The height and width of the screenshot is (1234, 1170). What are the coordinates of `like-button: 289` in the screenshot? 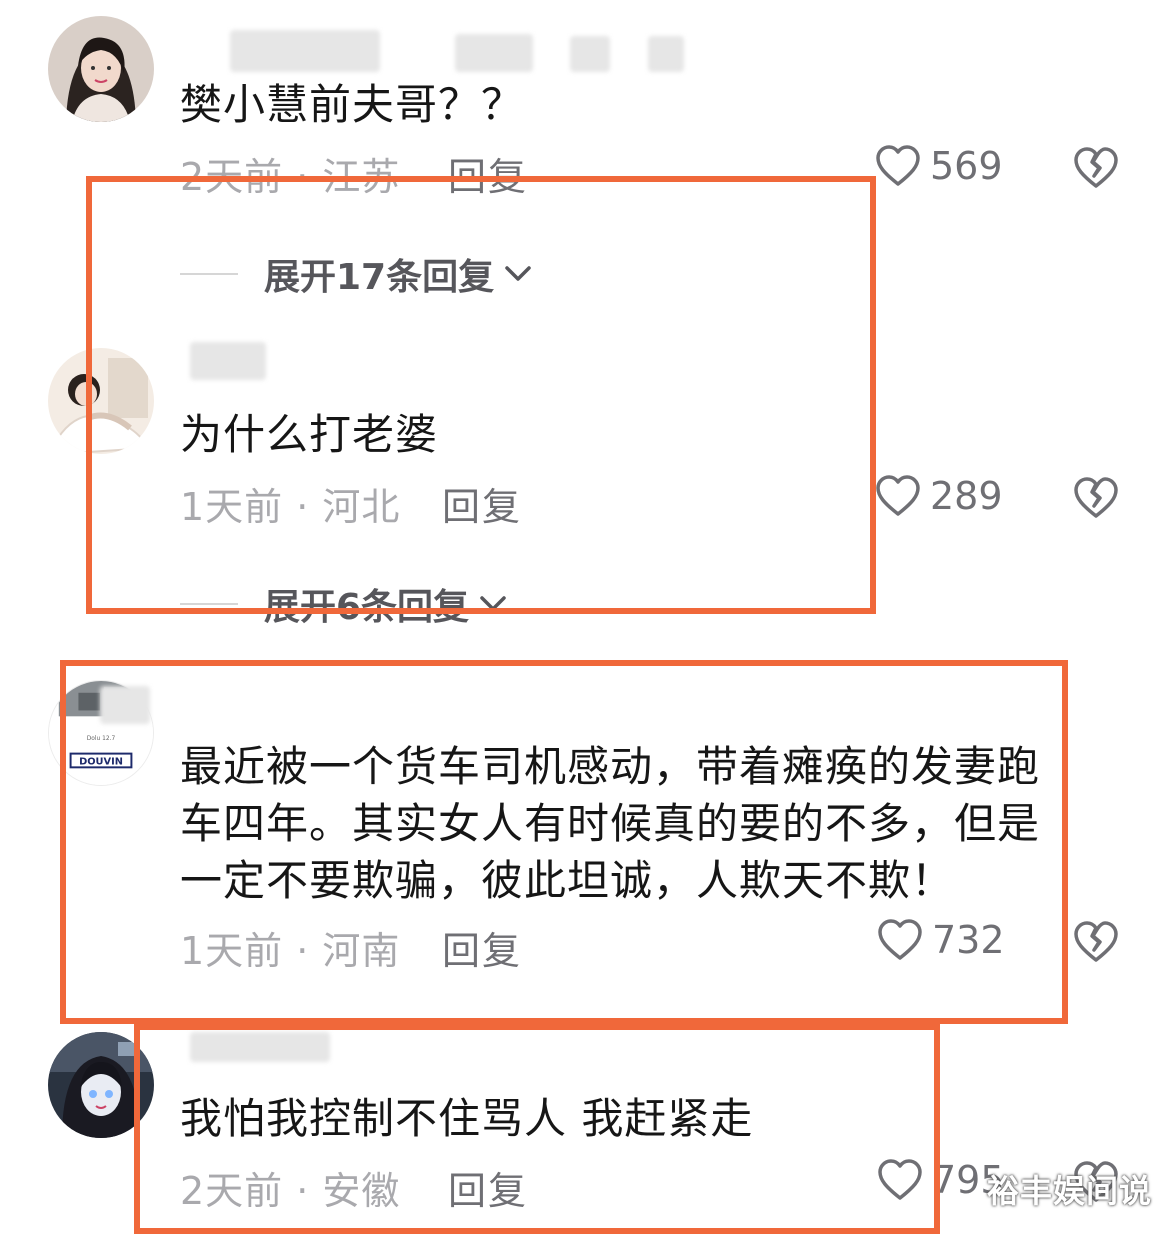 It's located at (938, 496).